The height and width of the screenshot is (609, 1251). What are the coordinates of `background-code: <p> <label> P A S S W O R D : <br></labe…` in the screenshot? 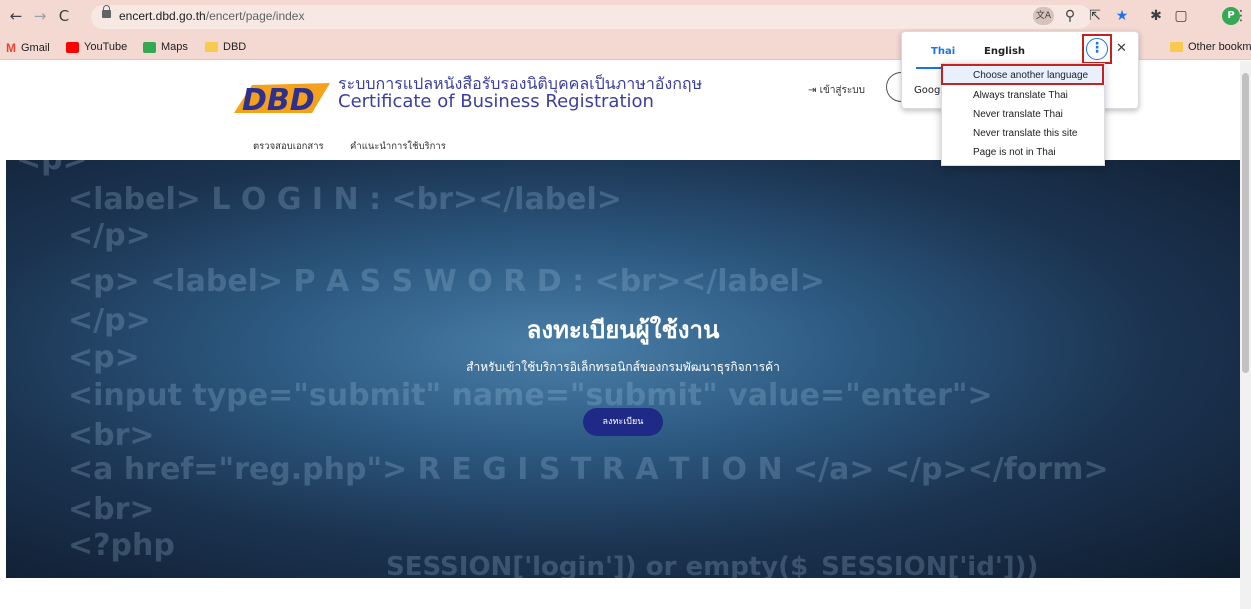 It's located at (446, 281).